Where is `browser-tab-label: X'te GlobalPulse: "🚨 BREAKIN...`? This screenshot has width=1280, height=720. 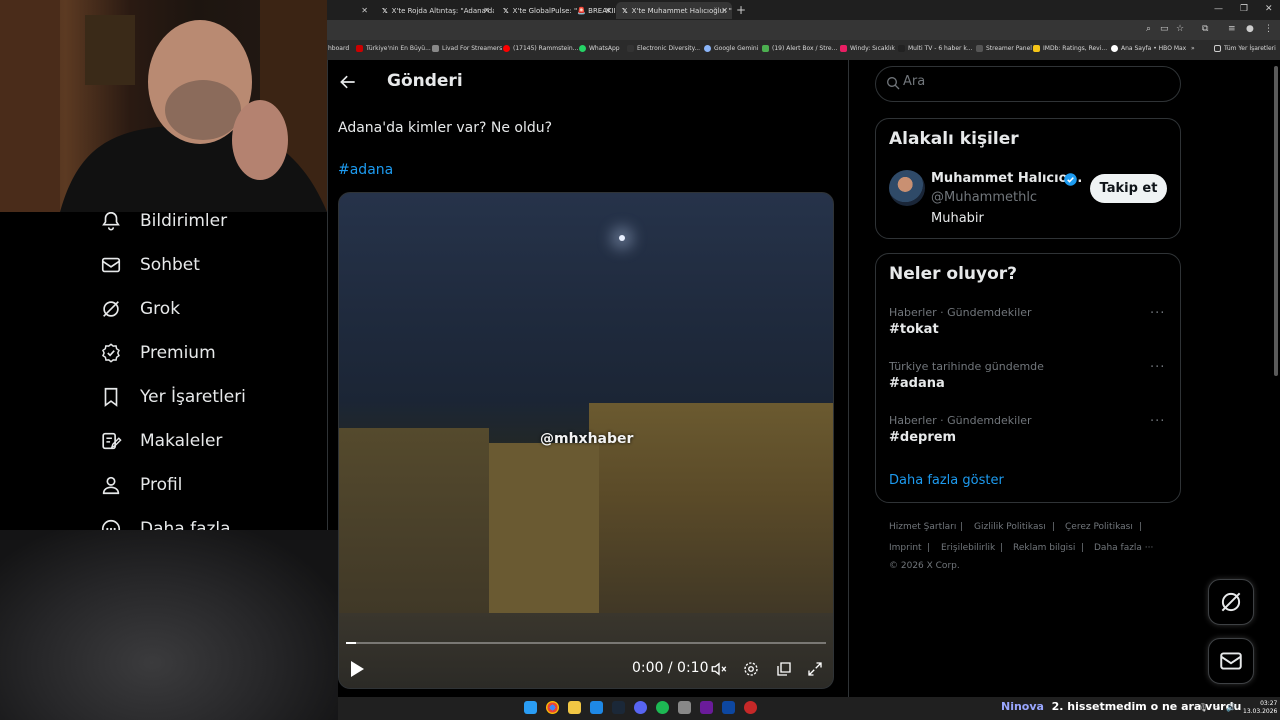
browser-tab-label: X'te GlobalPulse: "🚨 BREAKIN... is located at coordinates (563, 10).